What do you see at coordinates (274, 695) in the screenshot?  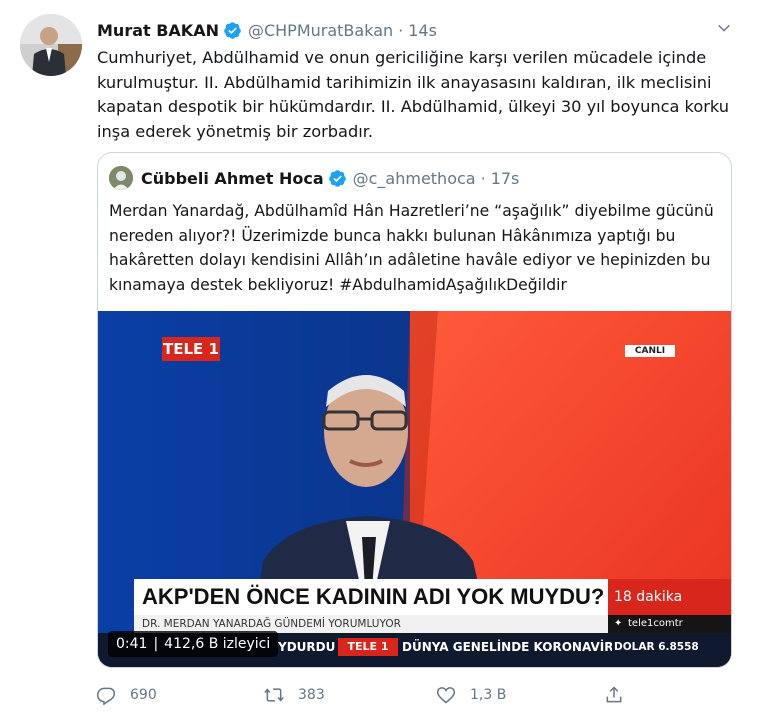 I see `retweet-icon` at bounding box center [274, 695].